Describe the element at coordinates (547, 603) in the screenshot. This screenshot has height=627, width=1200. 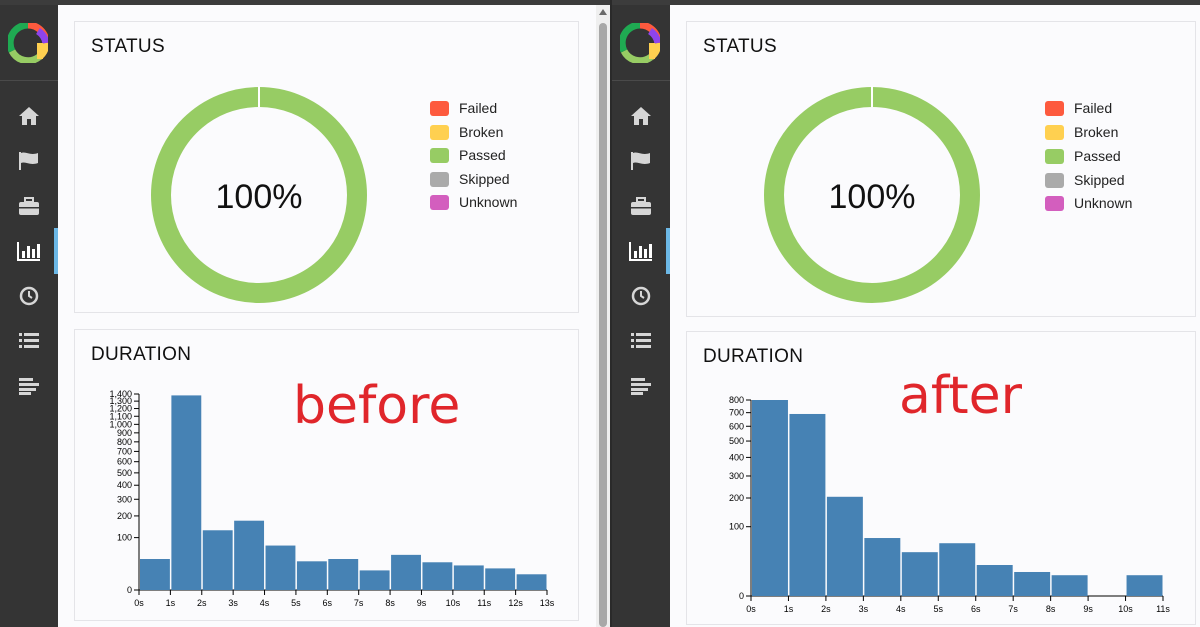
I see `x-tick-label: 13s` at that location.